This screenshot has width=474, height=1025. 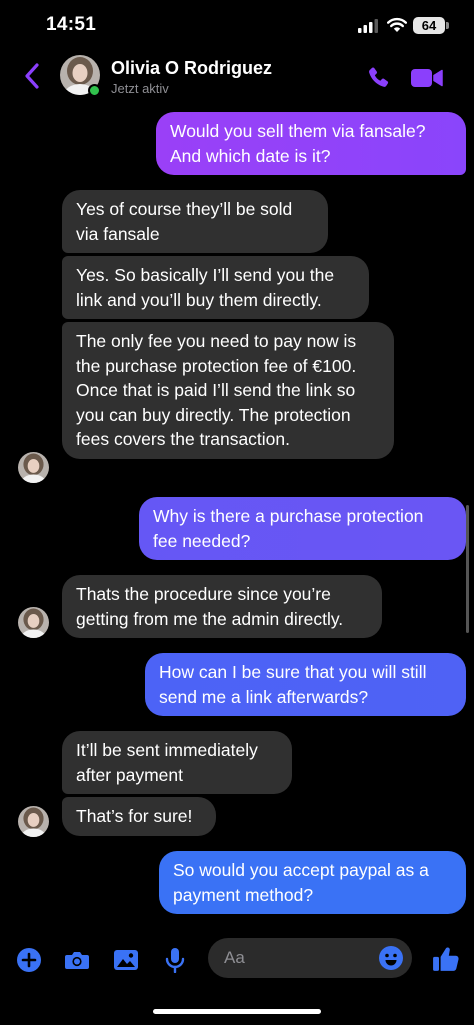 I want to click on battery-indicator: 64, so click(x=431, y=25).